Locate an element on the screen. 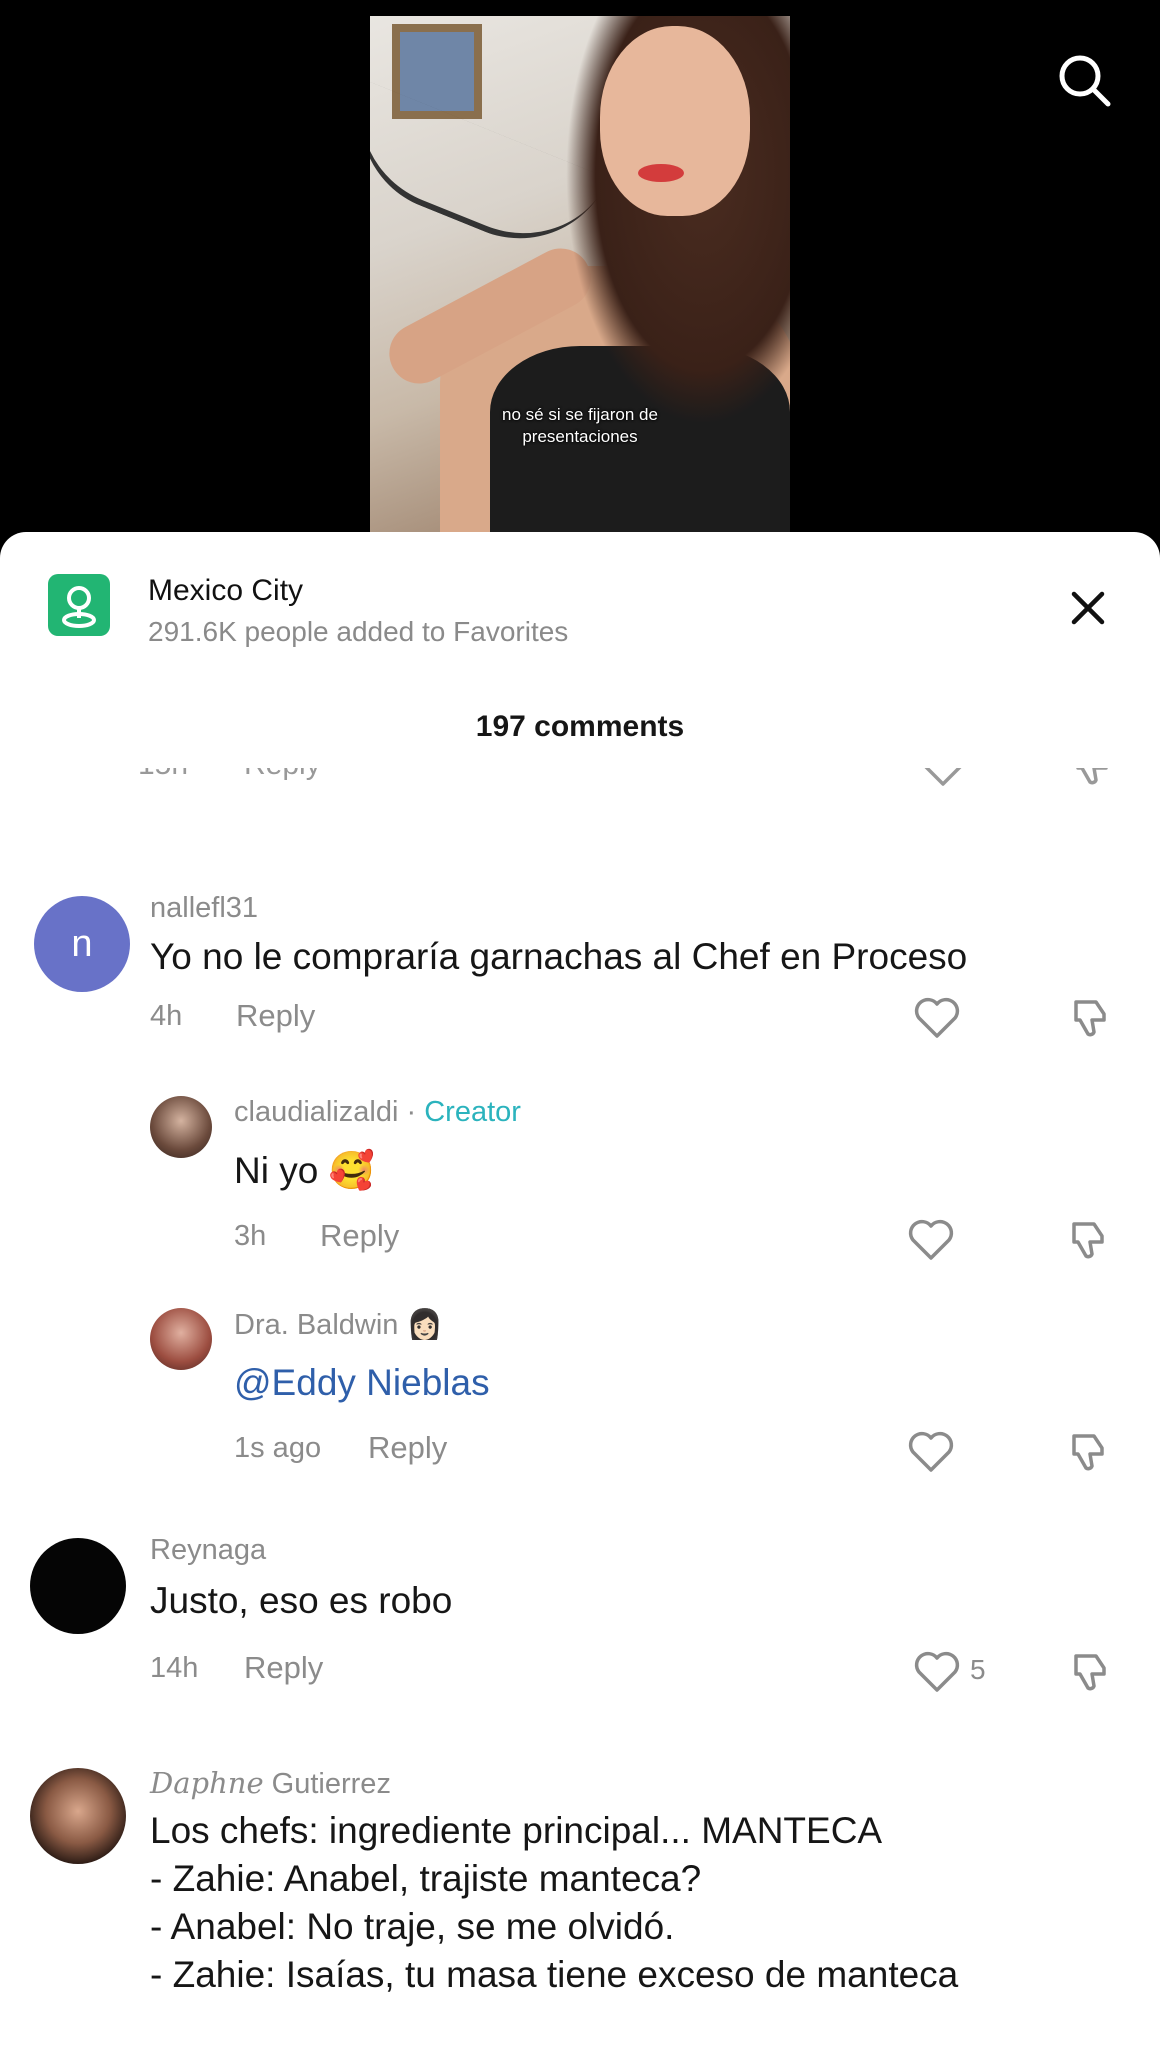 This screenshot has height=2048, width=1160. caption-line-2: presentaciones is located at coordinates (580, 436).